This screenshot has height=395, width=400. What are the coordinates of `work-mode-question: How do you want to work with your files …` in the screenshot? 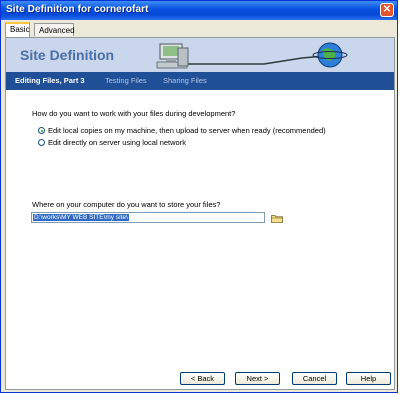 It's located at (134, 113).